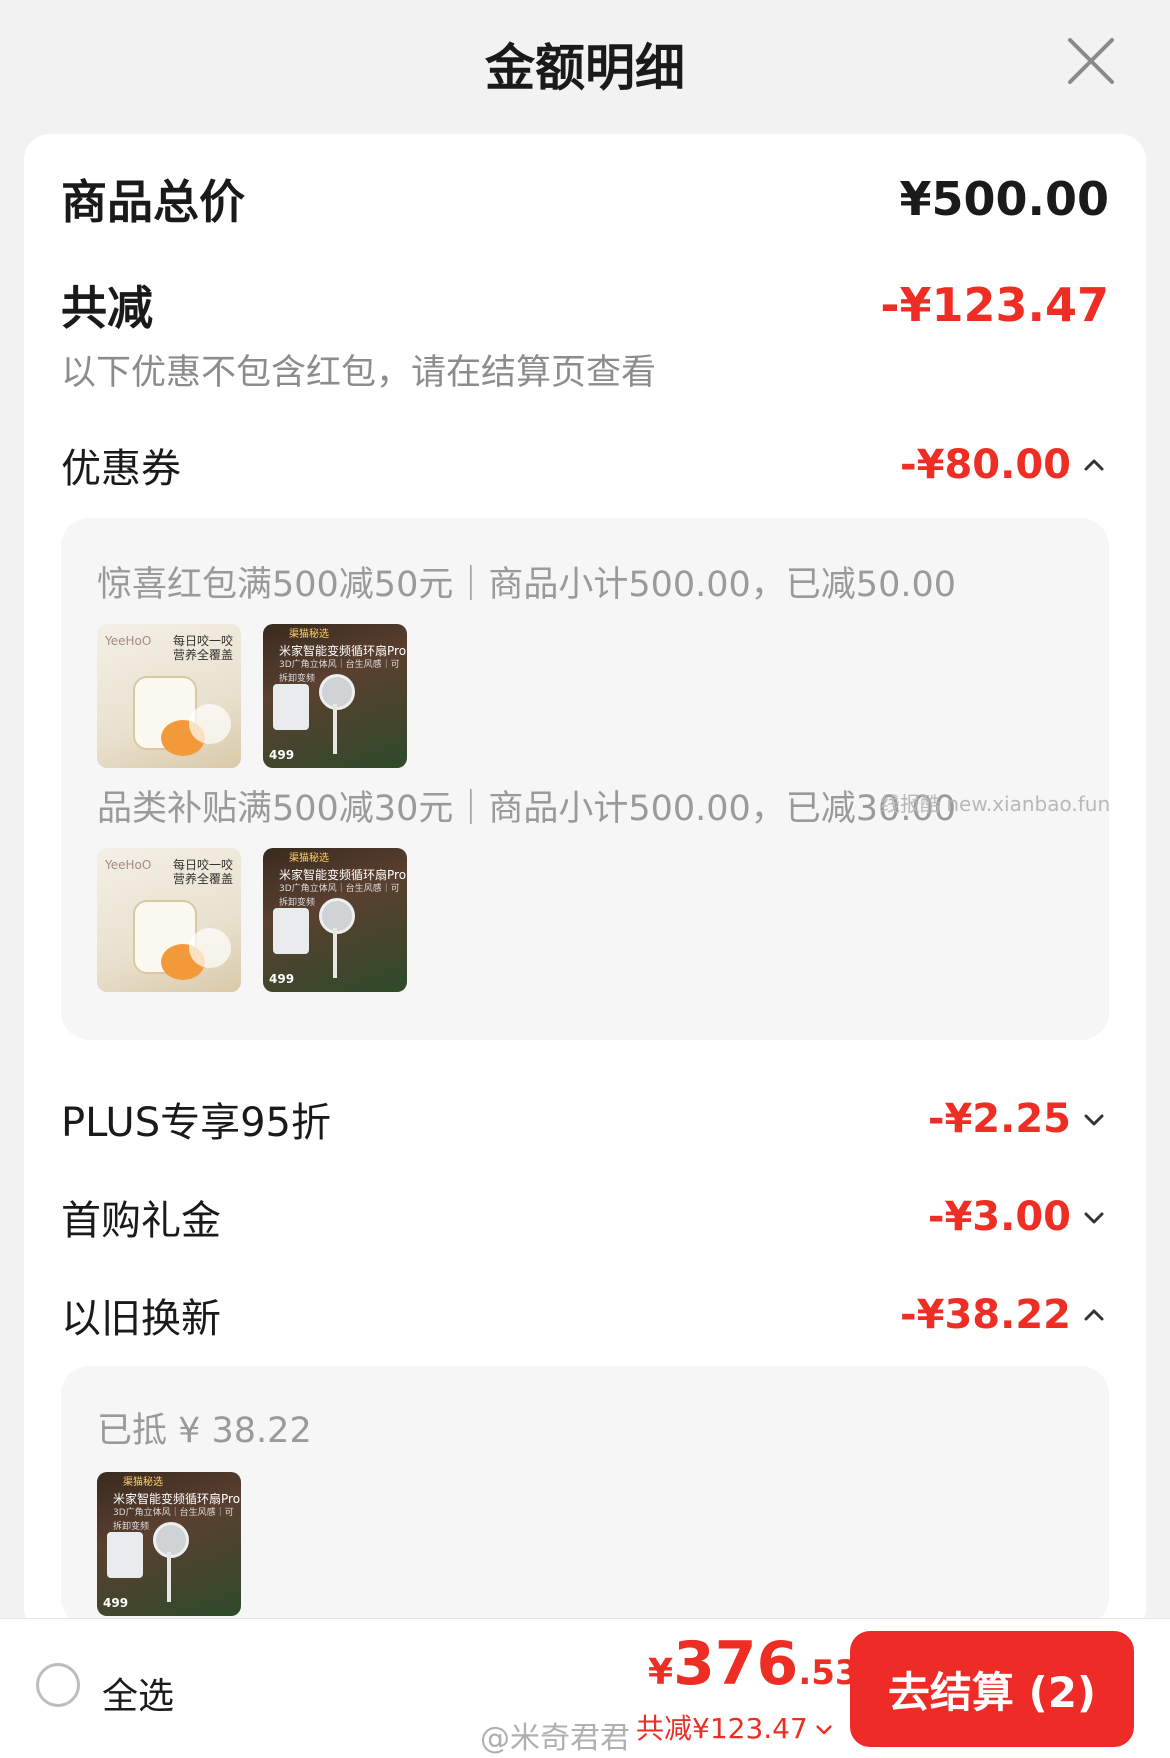 The width and height of the screenshot is (1170, 1758). I want to click on total-discount-value: -¥123.47, so click(994, 305).